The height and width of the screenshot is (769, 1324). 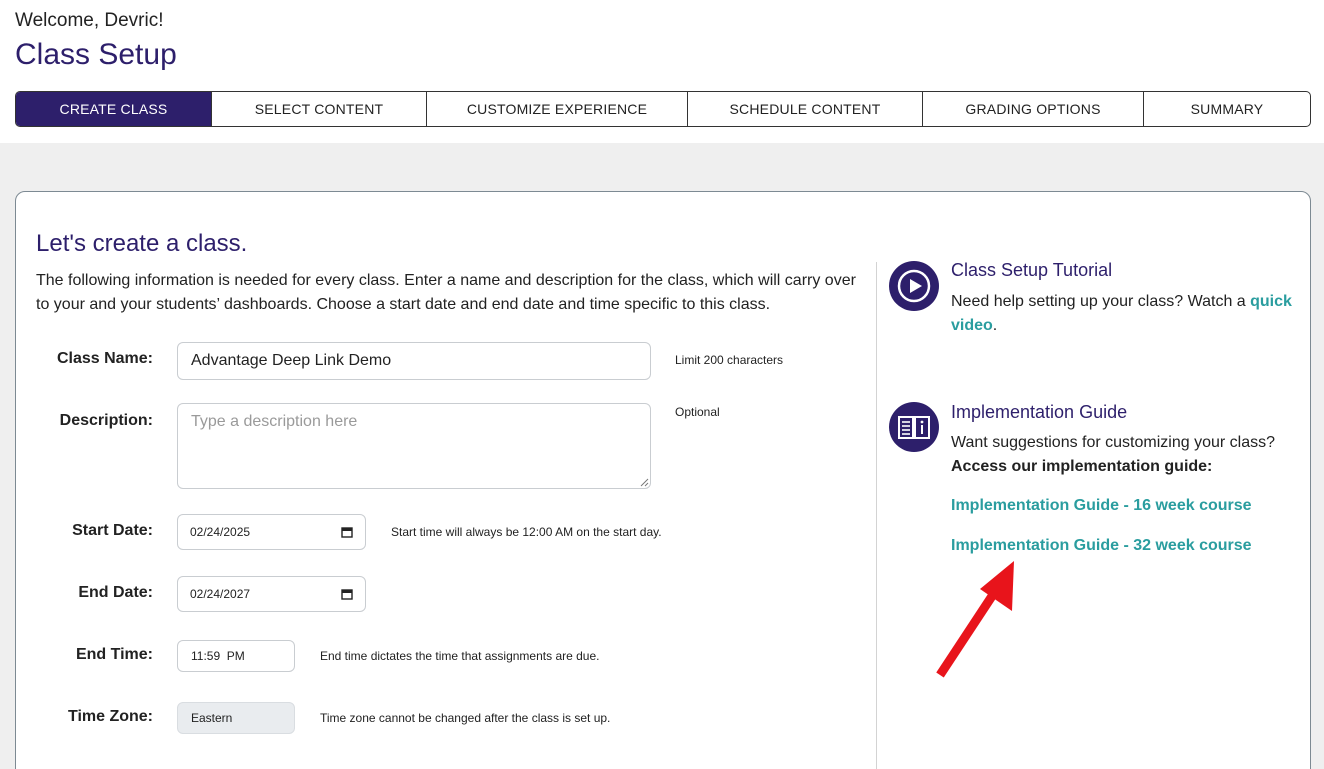 What do you see at coordinates (114, 109) in the screenshot?
I see `step-create-class: CREATE CLASS` at bounding box center [114, 109].